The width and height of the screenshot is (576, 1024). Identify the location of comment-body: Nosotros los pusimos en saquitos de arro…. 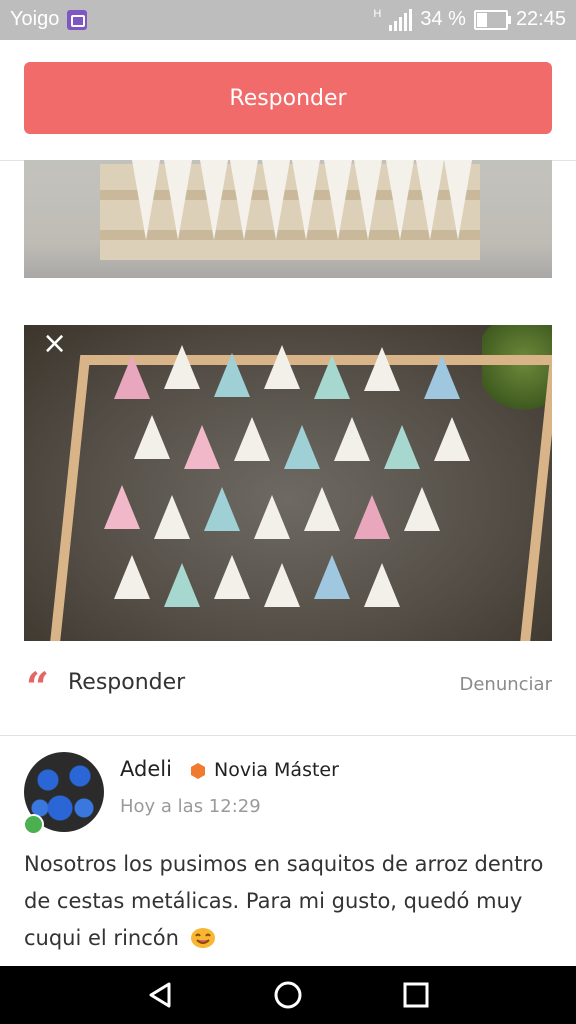
(284, 901).